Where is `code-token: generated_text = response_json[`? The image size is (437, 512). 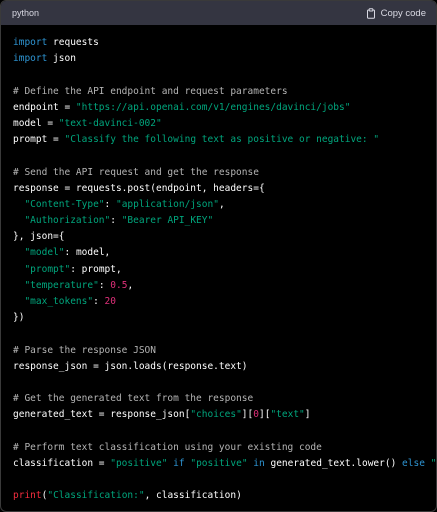 code-token: generated_text = response_json[ is located at coordinates (102, 415).